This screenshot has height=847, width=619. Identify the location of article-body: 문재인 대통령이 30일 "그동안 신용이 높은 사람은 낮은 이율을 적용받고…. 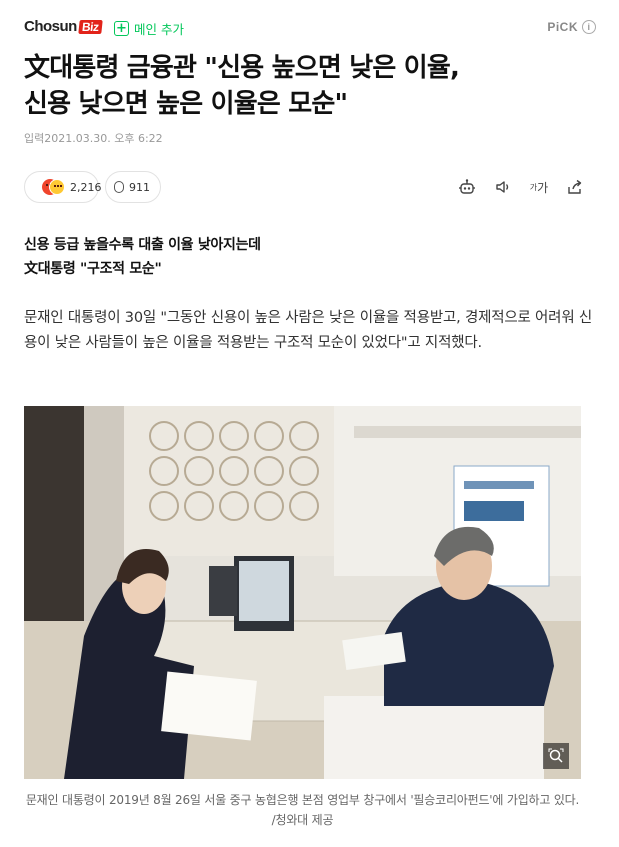
(308, 330).